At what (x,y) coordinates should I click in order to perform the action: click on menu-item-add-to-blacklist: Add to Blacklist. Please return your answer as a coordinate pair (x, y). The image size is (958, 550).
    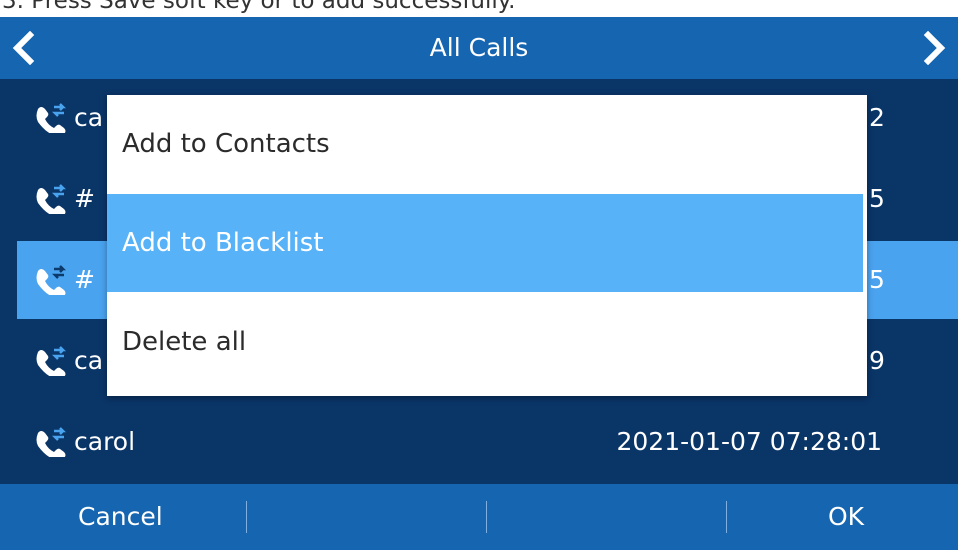
    Looking at the image, I should click on (485, 243).